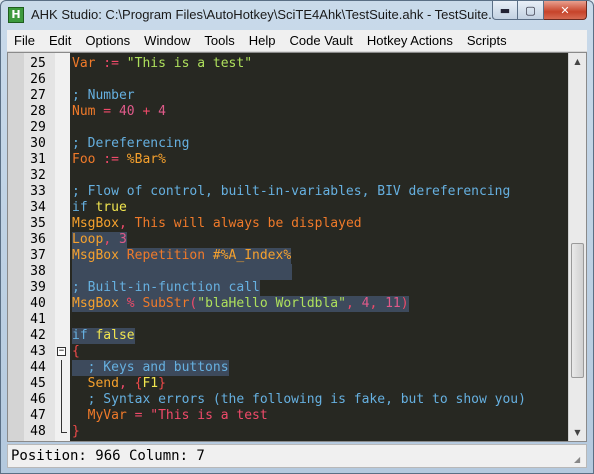 Image resolution: width=594 pixels, height=474 pixels. Describe the element at coordinates (288, 176) in the screenshot. I see `code-line: 32` at that location.